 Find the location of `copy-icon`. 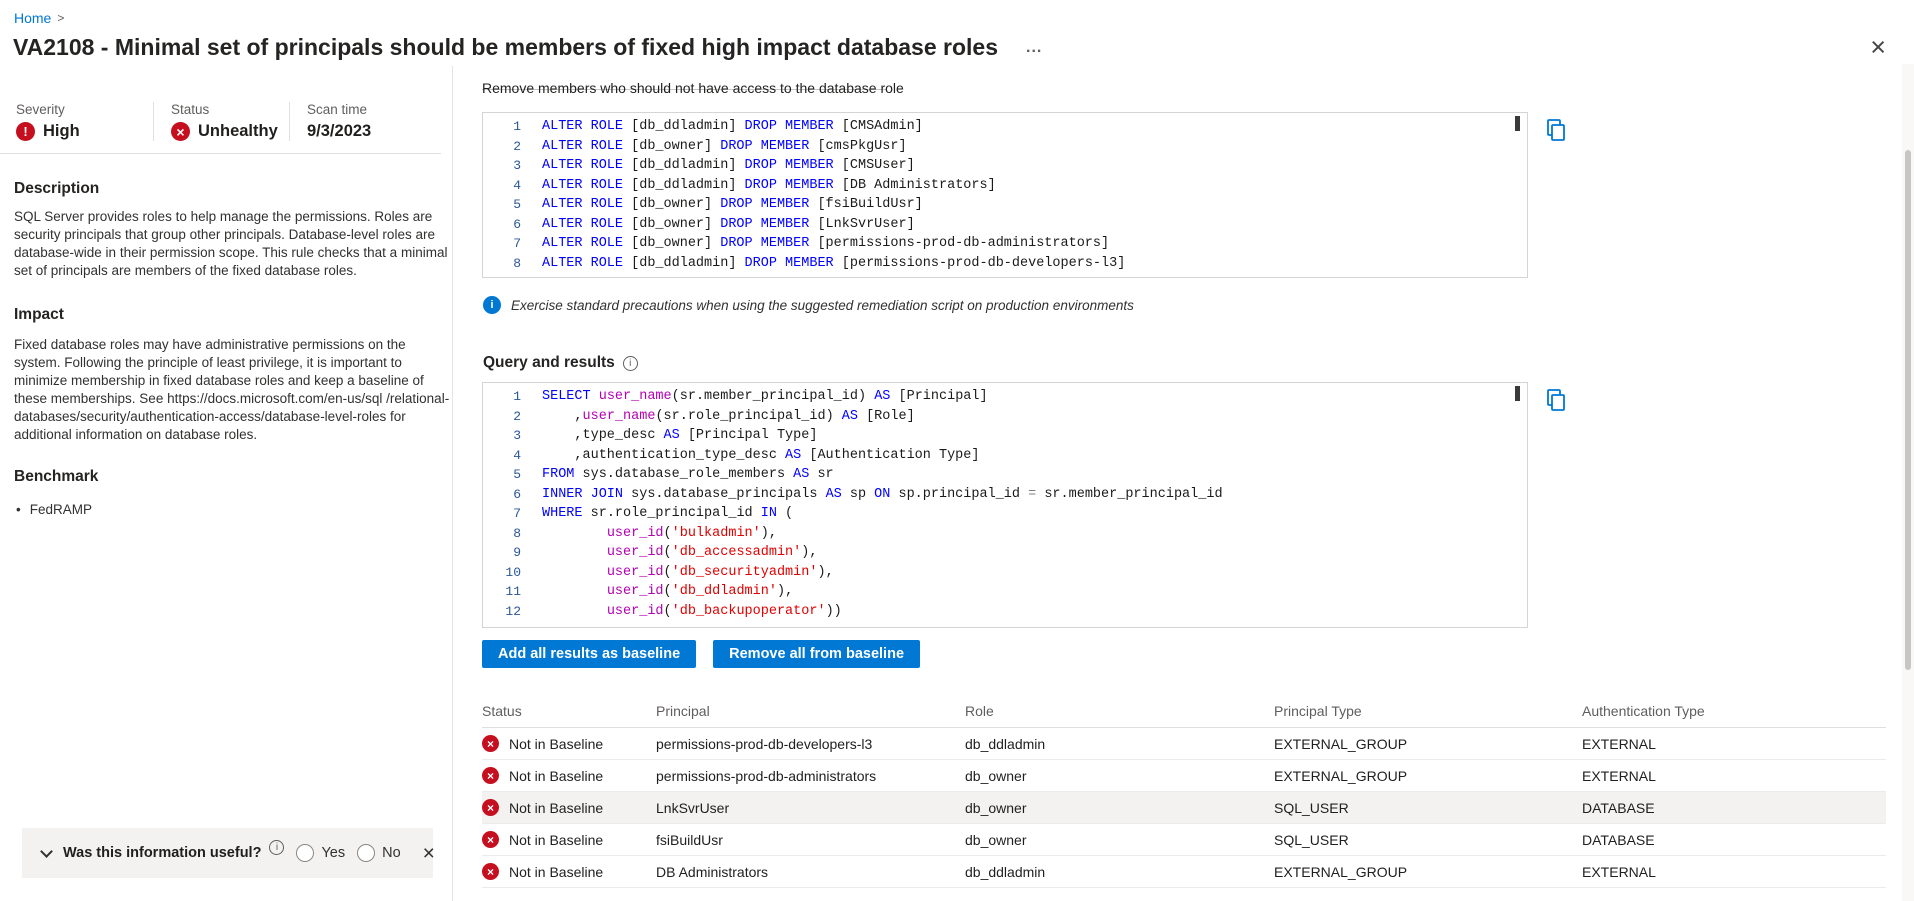

copy-icon is located at coordinates (1555, 399).